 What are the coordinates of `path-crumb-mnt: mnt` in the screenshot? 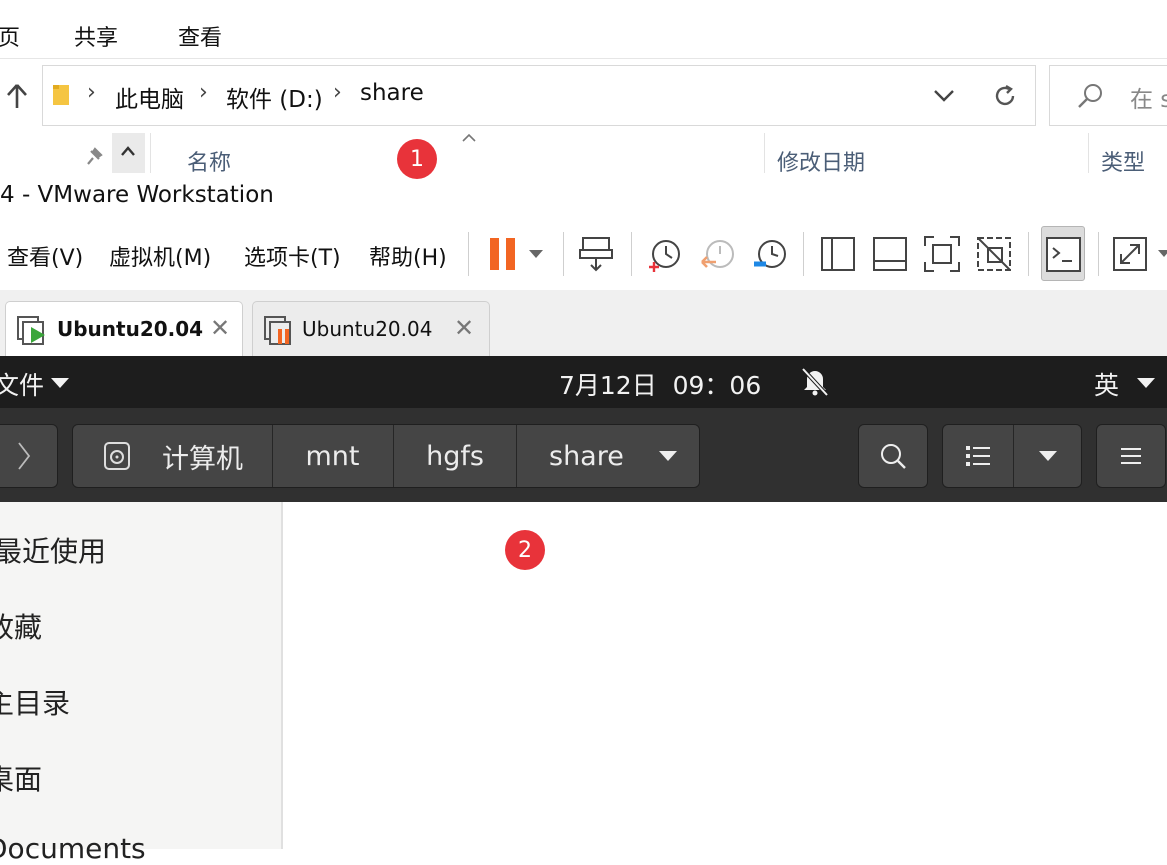 It's located at (332, 456).